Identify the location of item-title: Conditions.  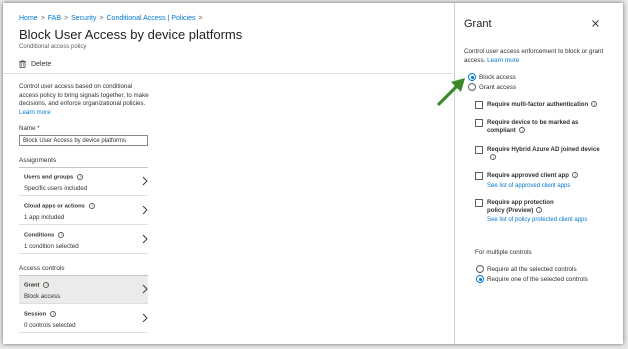
(39, 235).